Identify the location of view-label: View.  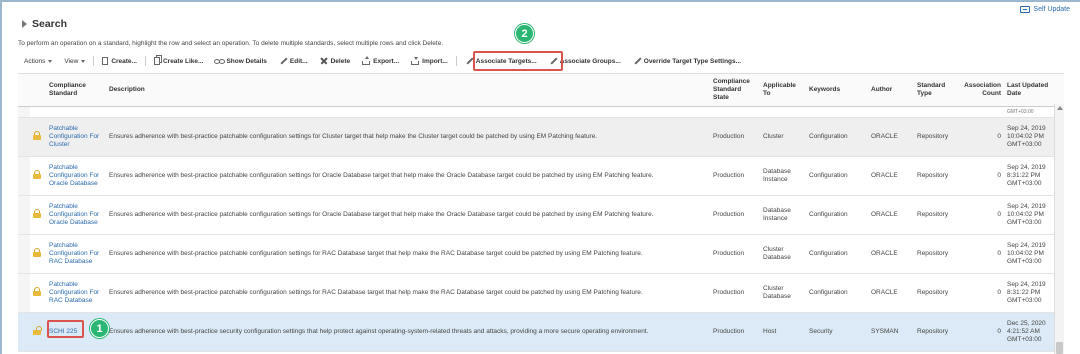
(71, 61).